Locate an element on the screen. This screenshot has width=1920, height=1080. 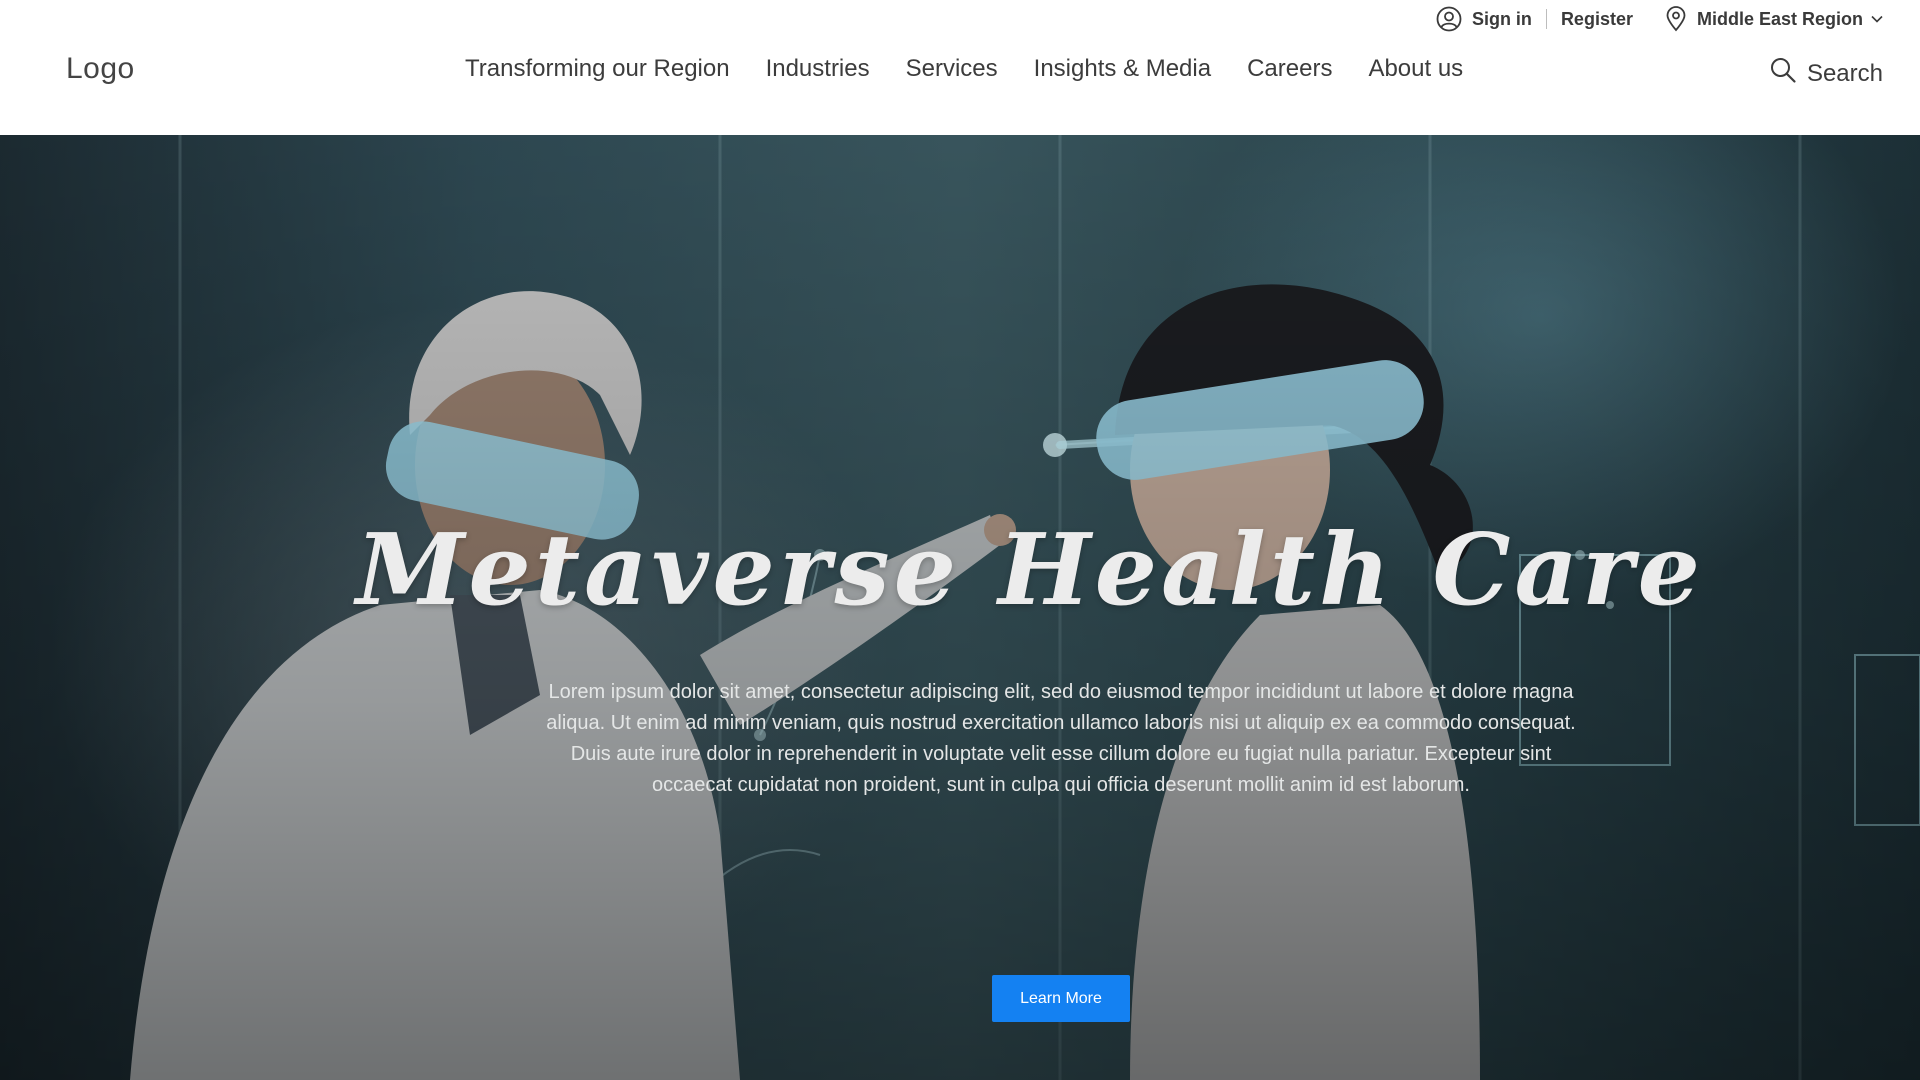
nav-item-insights-media: Insights & Media is located at coordinates (1122, 69).